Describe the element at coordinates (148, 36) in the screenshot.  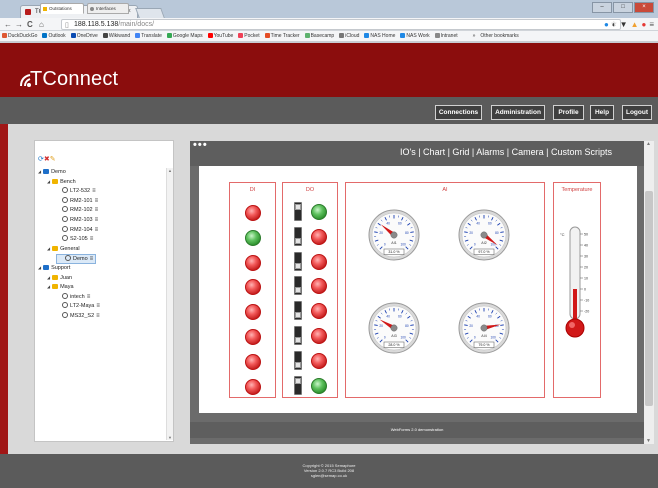
I see `bookmark-item: Translate` at that location.